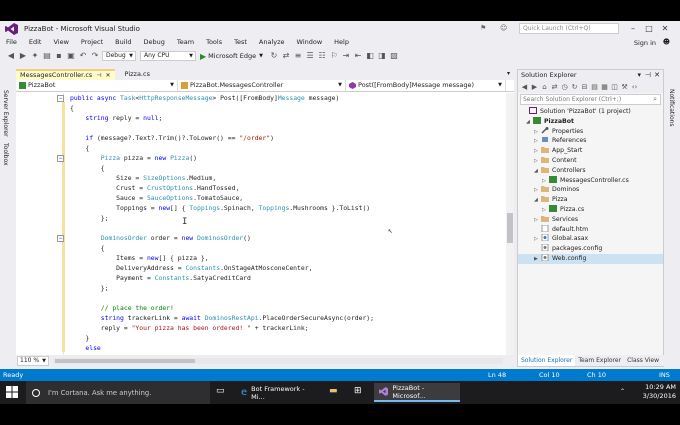 The height and width of the screenshot is (425, 680). Describe the element at coordinates (643, 360) in the screenshot. I see `tab-class-view: Class View` at that location.